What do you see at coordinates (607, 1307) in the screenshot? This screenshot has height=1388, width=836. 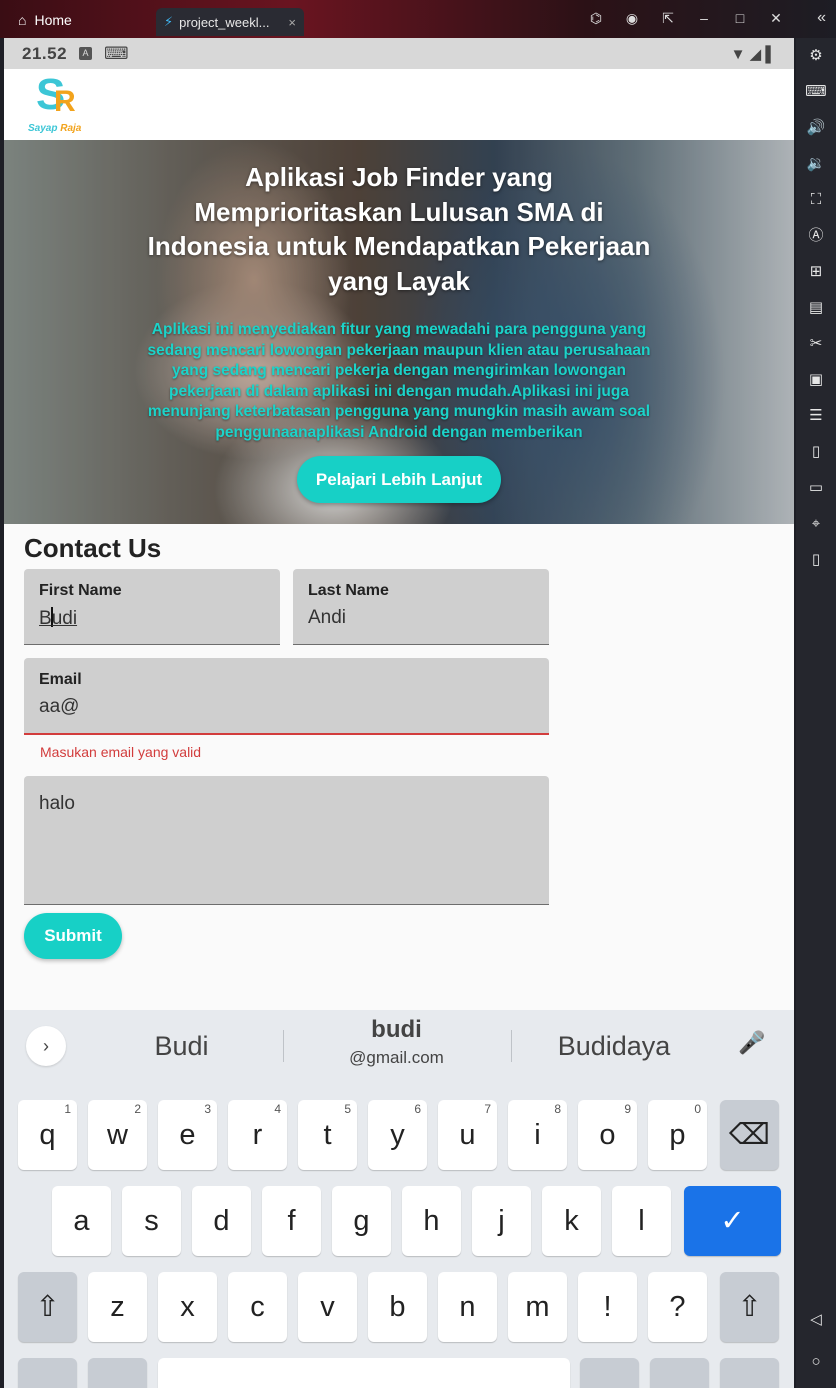 I see `key-exclamation: !` at bounding box center [607, 1307].